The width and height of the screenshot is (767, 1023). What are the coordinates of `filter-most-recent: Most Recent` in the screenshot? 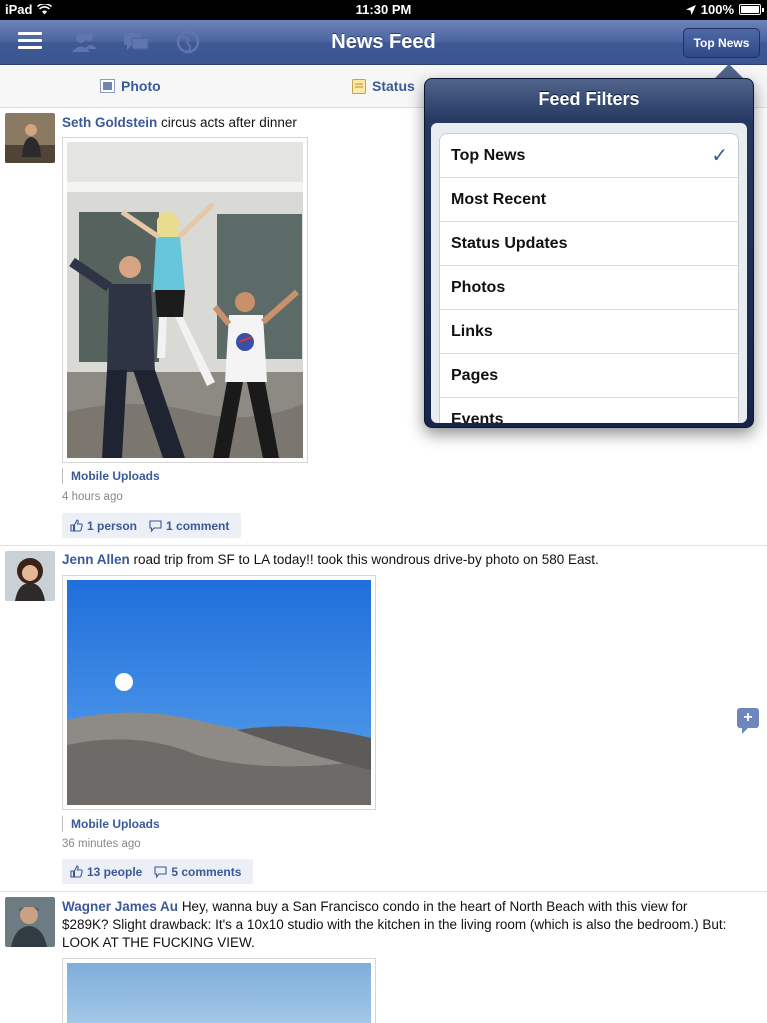 It's located at (589, 200).